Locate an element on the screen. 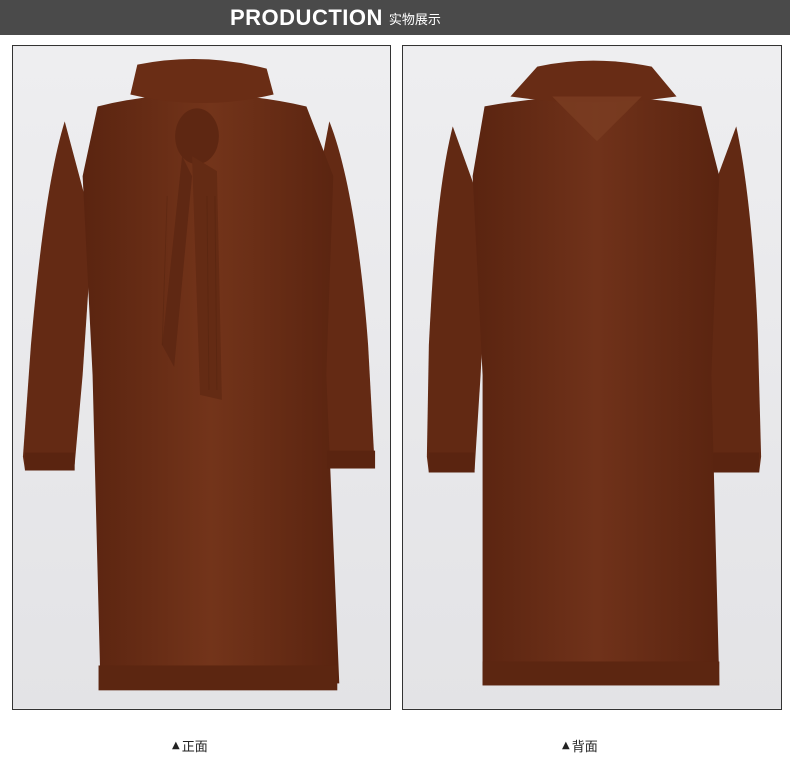 The image size is (790, 767). front-caption: ▲ 正面 is located at coordinates (190, 745).